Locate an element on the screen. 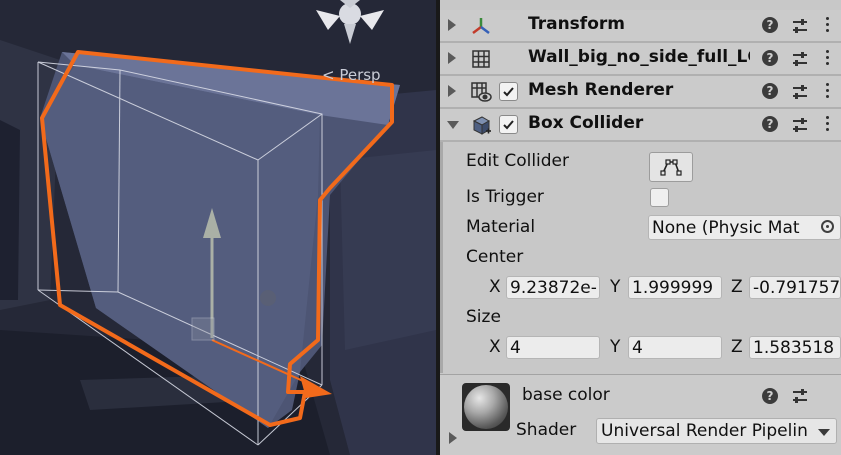  center-z-field: -0.791757 is located at coordinates (795, 287).